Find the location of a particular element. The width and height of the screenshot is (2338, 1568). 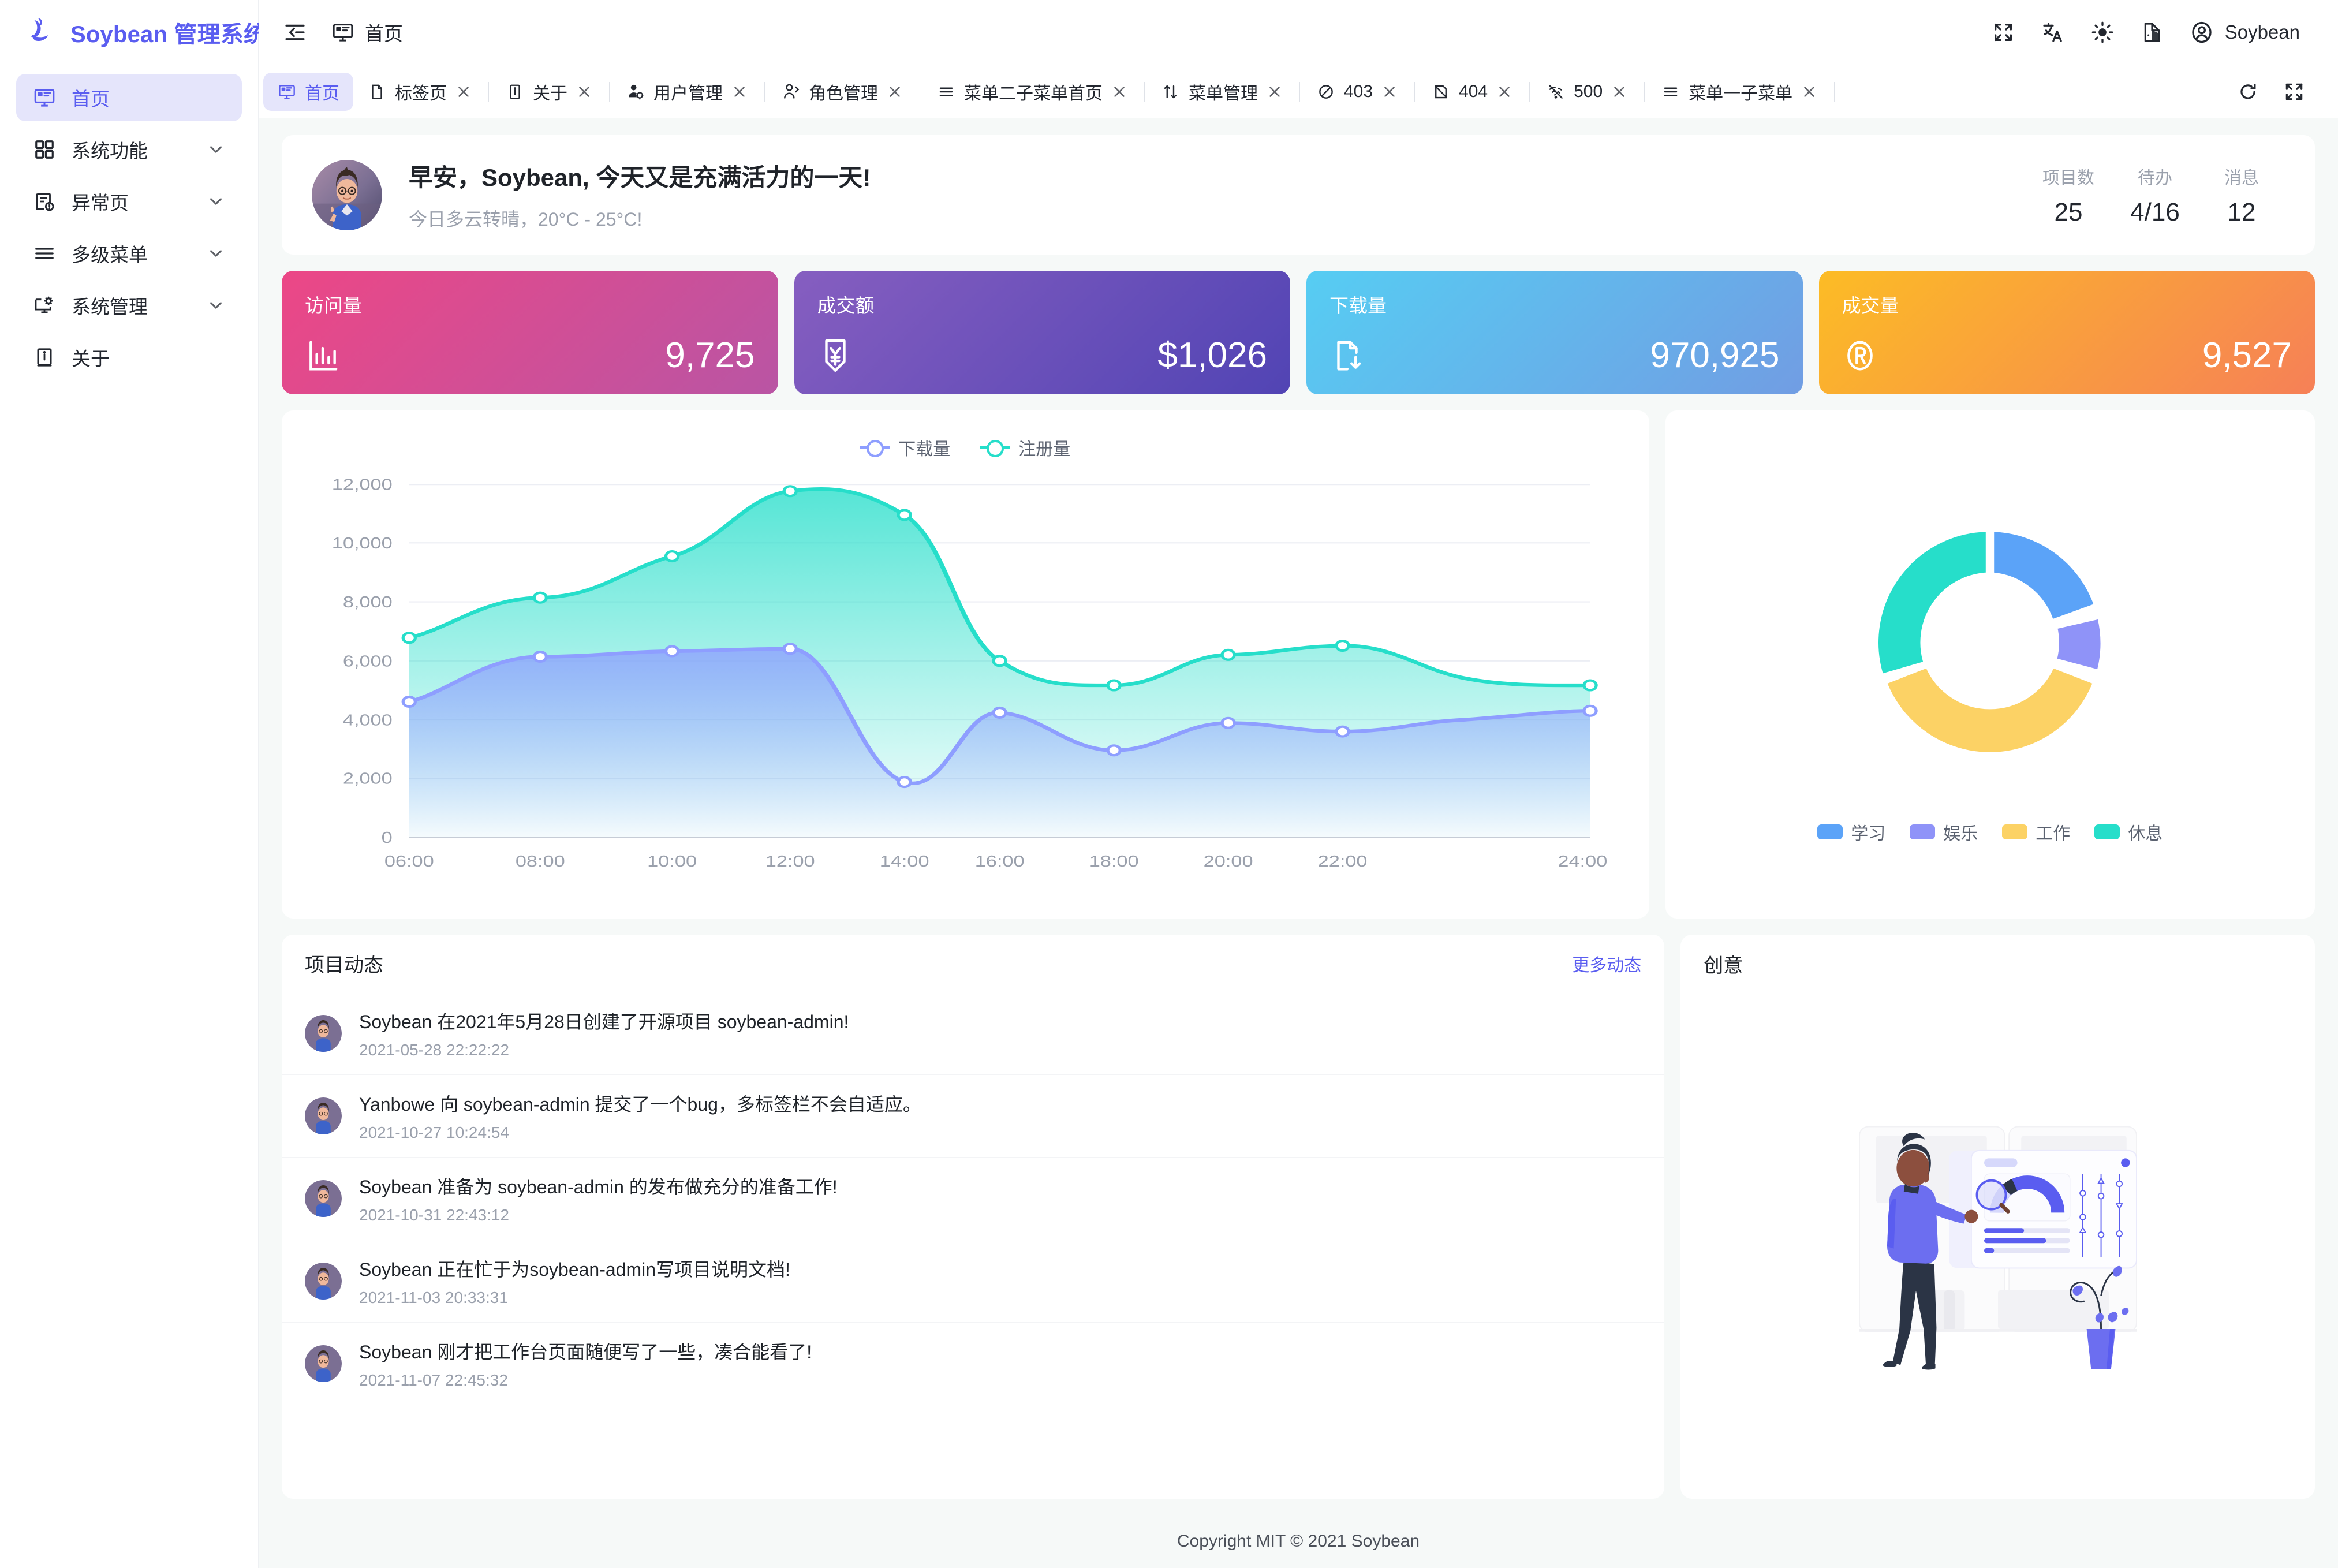

topbar-actions: Soybean is located at coordinates (2147, 32).